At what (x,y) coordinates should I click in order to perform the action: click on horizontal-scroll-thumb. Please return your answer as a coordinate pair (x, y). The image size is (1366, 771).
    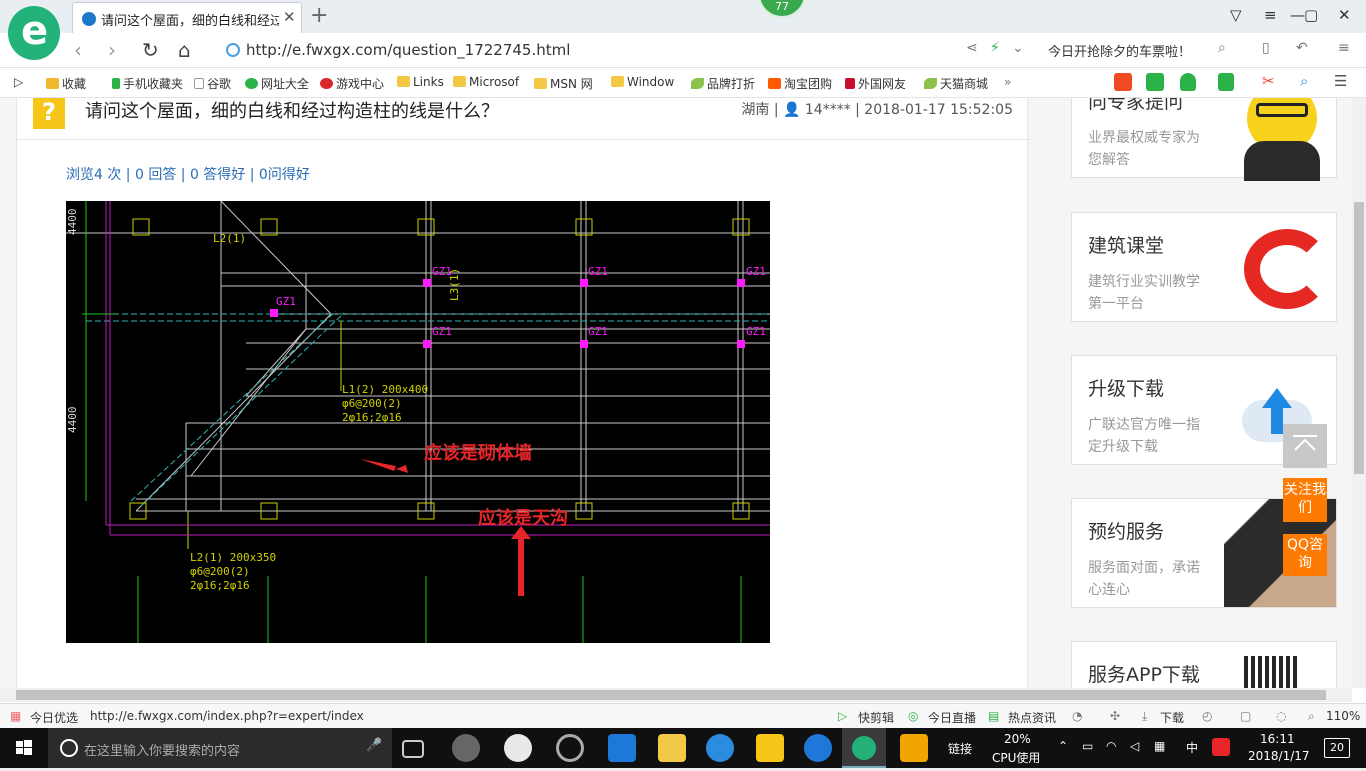
    Looking at the image, I should click on (671, 695).